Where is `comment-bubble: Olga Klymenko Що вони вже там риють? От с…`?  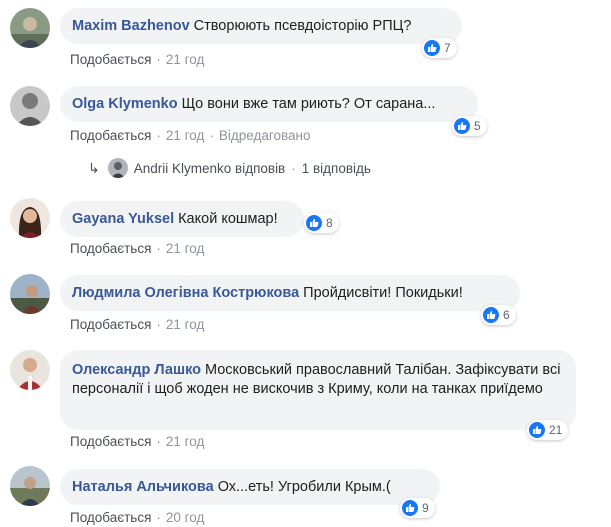
comment-bubble: Olga Klymenko Що вони вже там риють? От с… is located at coordinates (269, 104).